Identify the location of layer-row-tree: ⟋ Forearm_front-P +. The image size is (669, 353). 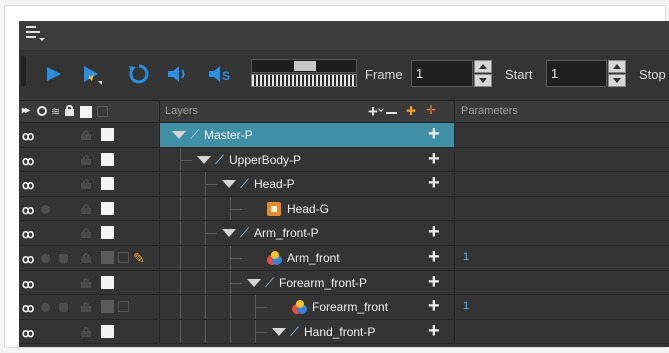
(307, 282).